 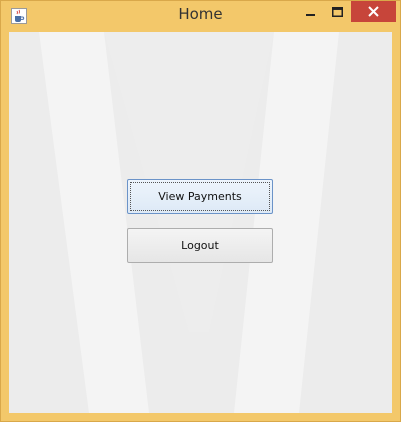 I want to click on view-payments-label: View Payments, so click(x=200, y=196).